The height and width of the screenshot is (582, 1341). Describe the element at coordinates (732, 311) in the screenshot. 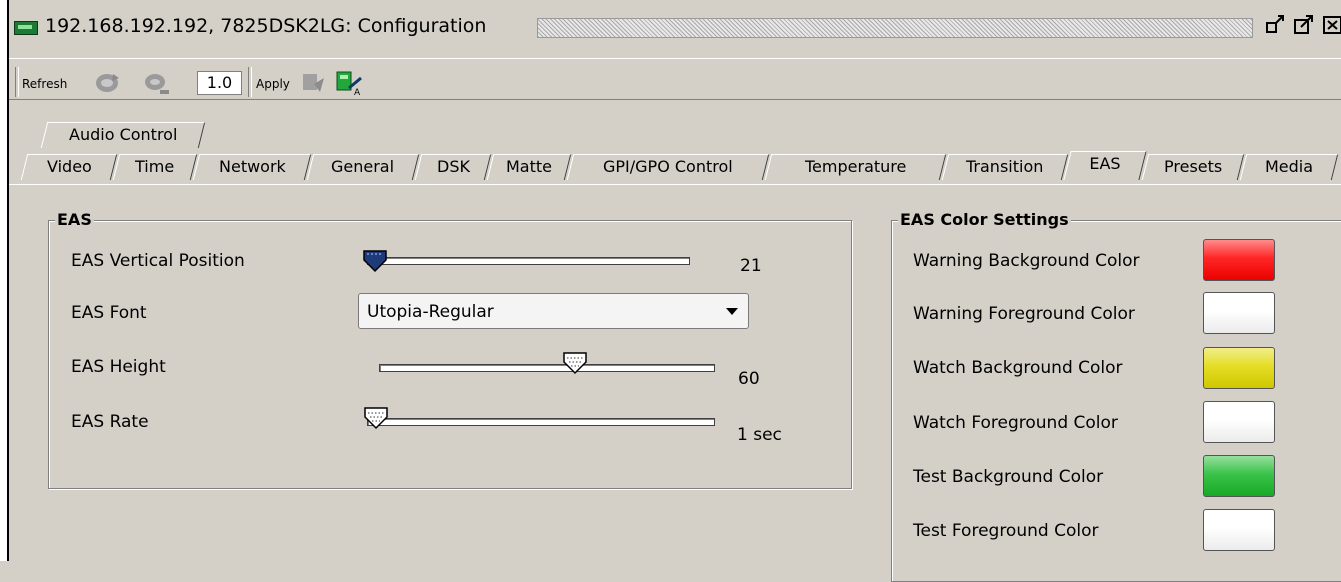

I see `chevron-down-icon` at that location.